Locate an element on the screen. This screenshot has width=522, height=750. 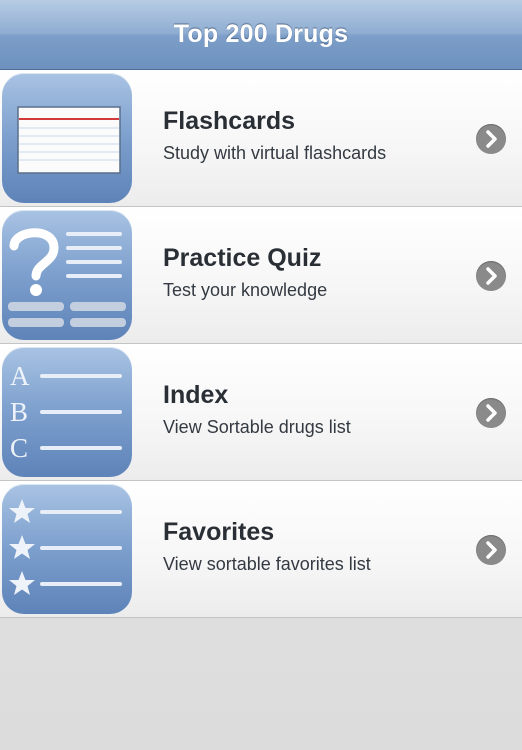
menu-item-subtitle: View sortable favorites list is located at coordinates (267, 564).